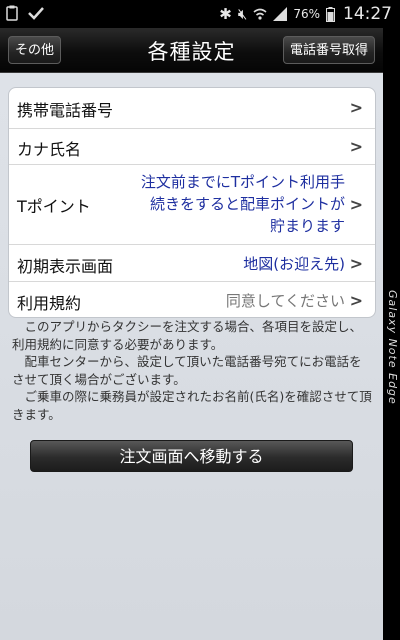 The image size is (400, 640). I want to click on edge-panel: Galaxy Note Edge, so click(391, 334).